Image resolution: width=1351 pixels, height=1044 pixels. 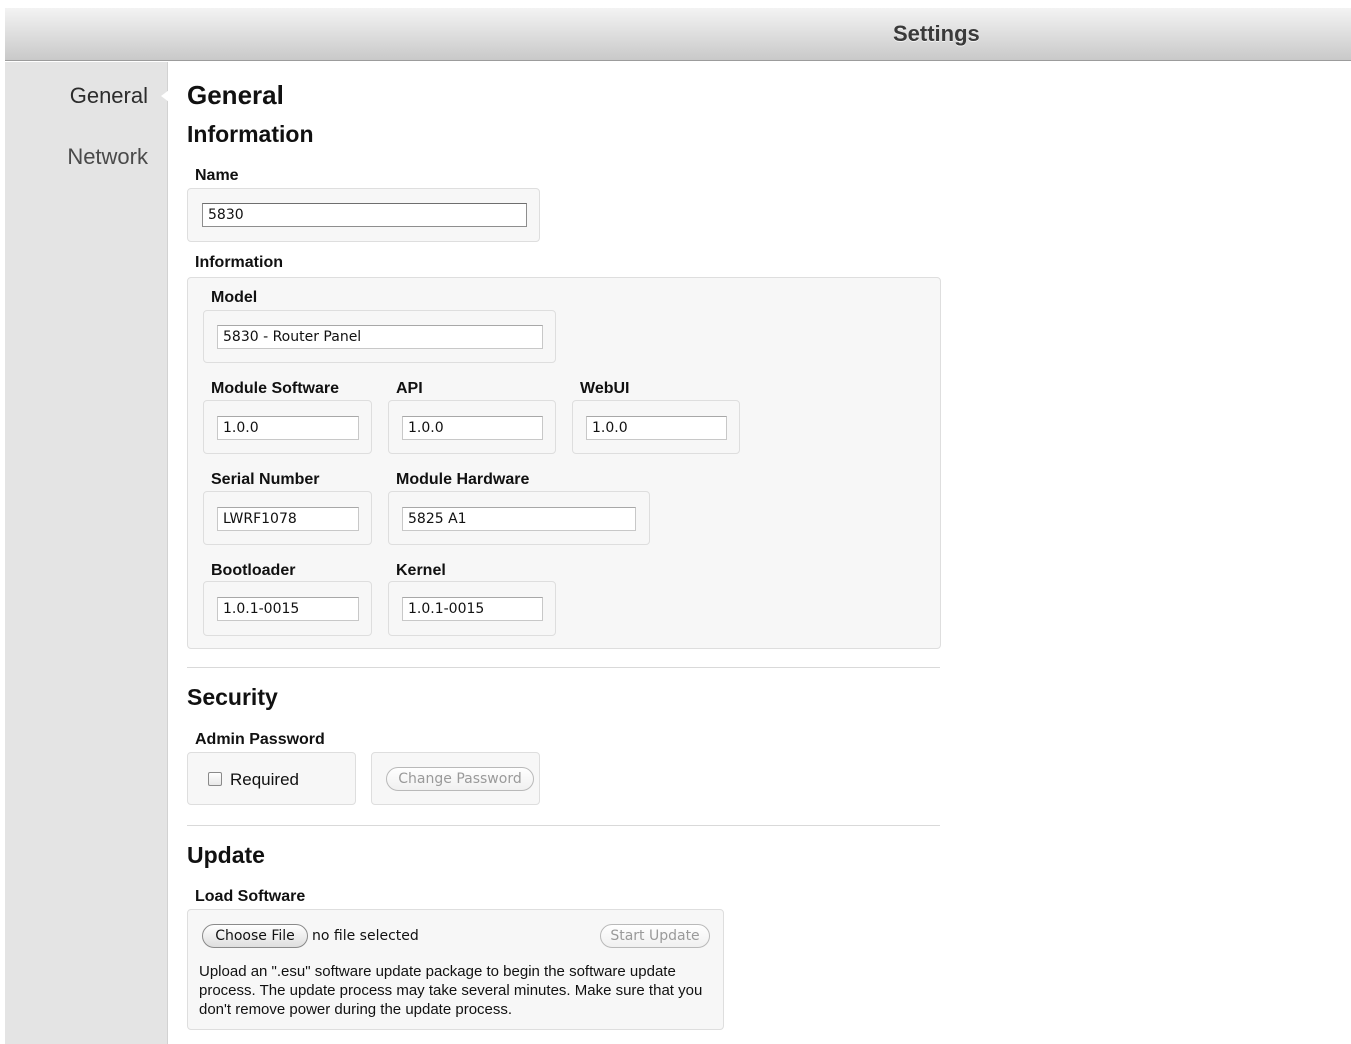 What do you see at coordinates (275, 388) in the screenshot?
I see `module-software-label: Module Software` at bounding box center [275, 388].